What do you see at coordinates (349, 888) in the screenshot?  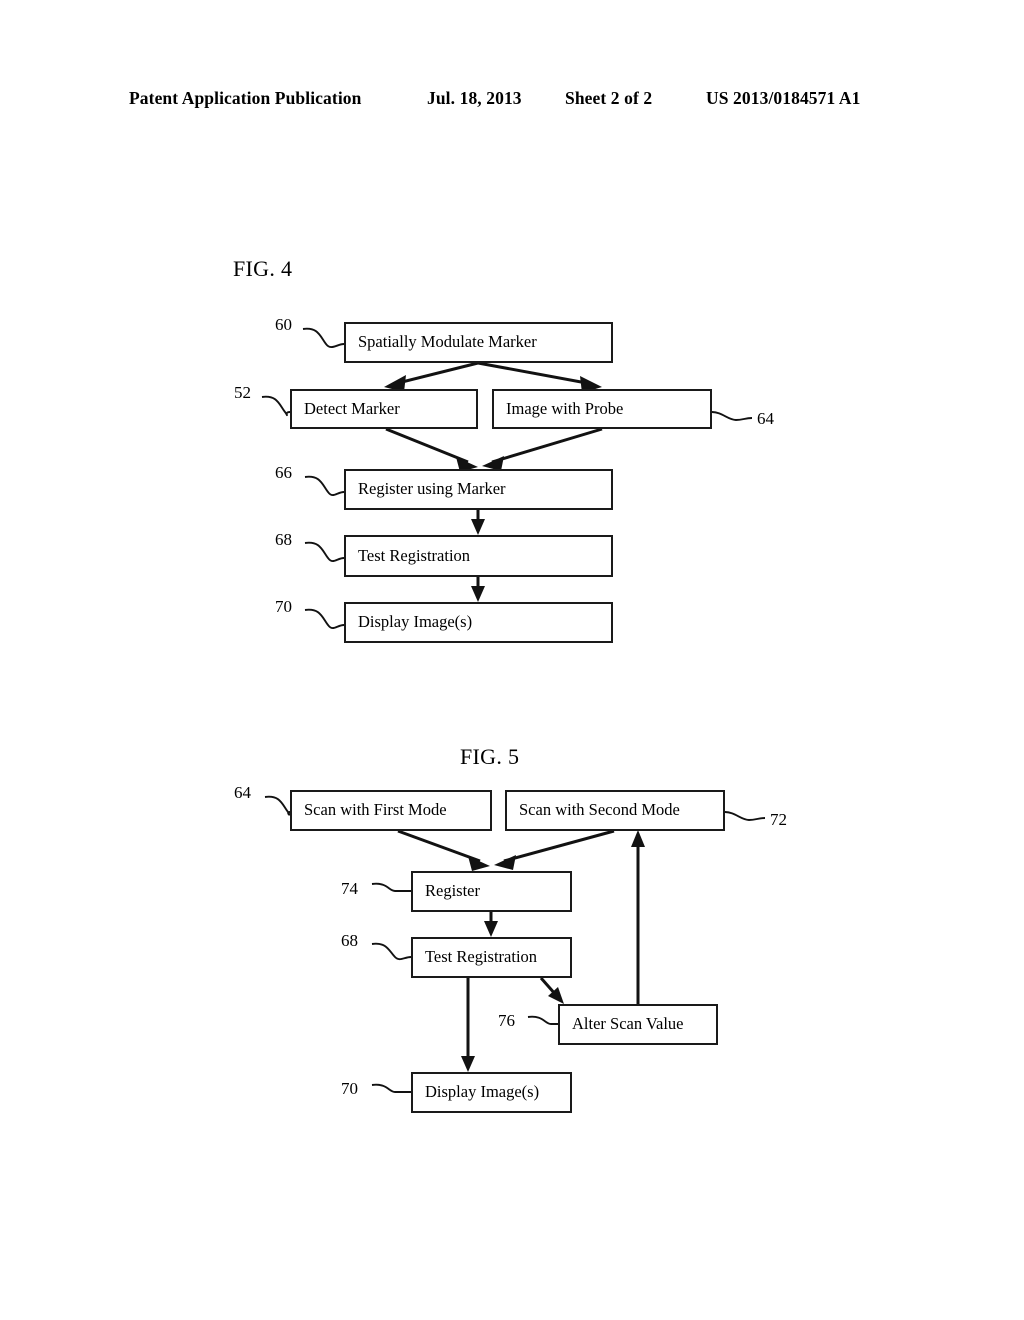 I see `fig5-ref-74: 74` at bounding box center [349, 888].